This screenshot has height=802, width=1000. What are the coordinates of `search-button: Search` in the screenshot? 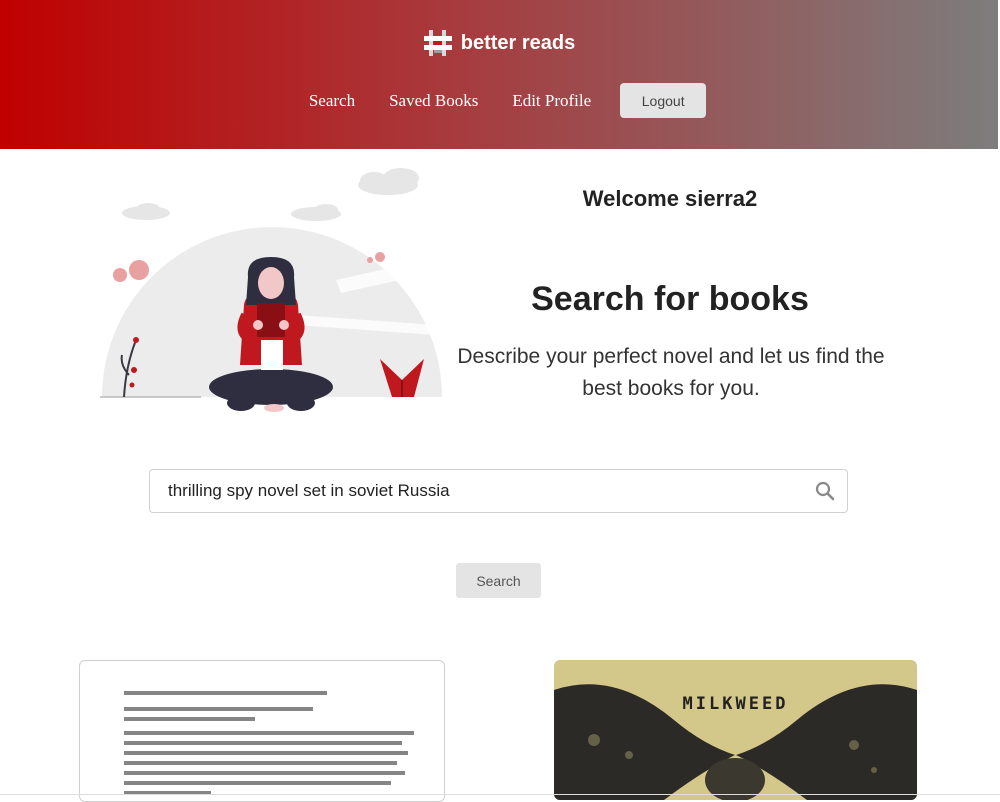 It's located at (498, 580).